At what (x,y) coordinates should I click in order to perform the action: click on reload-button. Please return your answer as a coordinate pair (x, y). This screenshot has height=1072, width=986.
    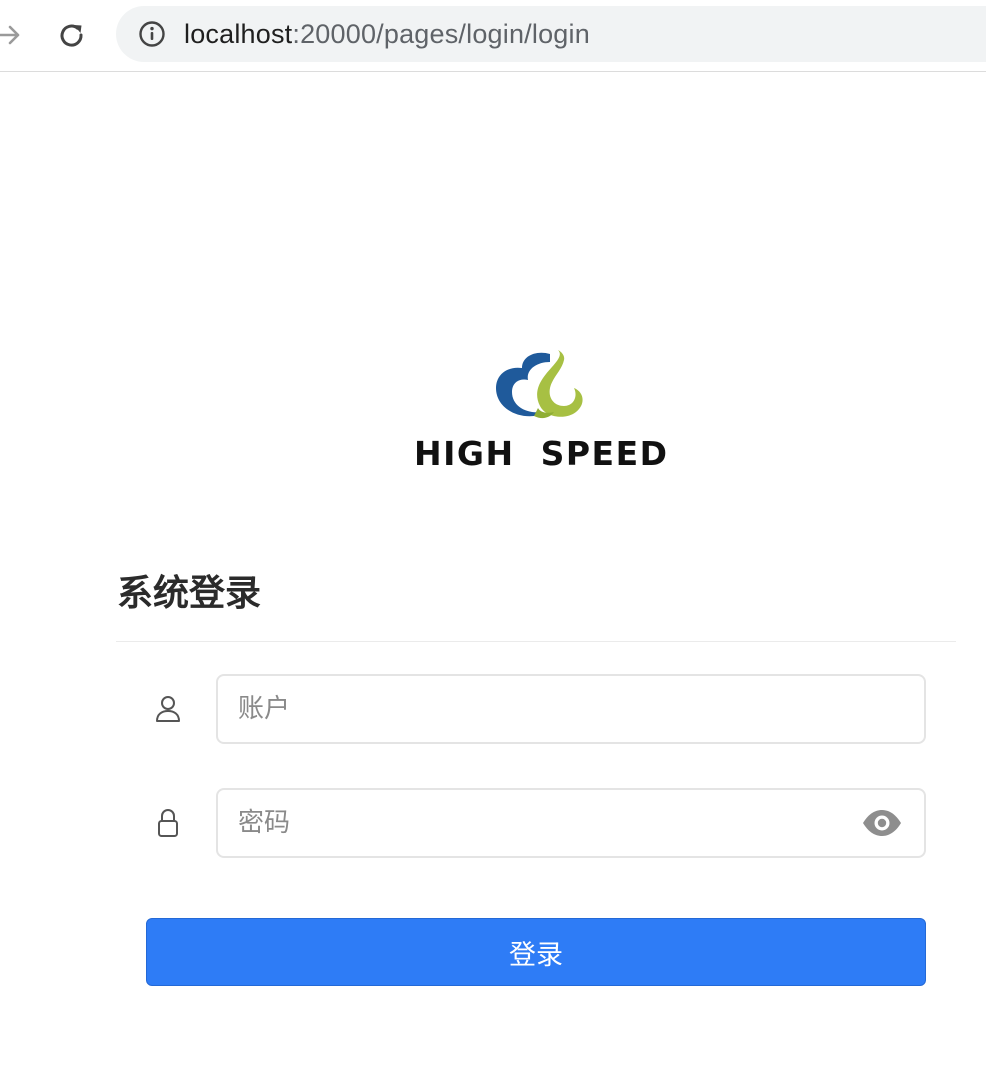
    Looking at the image, I should click on (72, 36).